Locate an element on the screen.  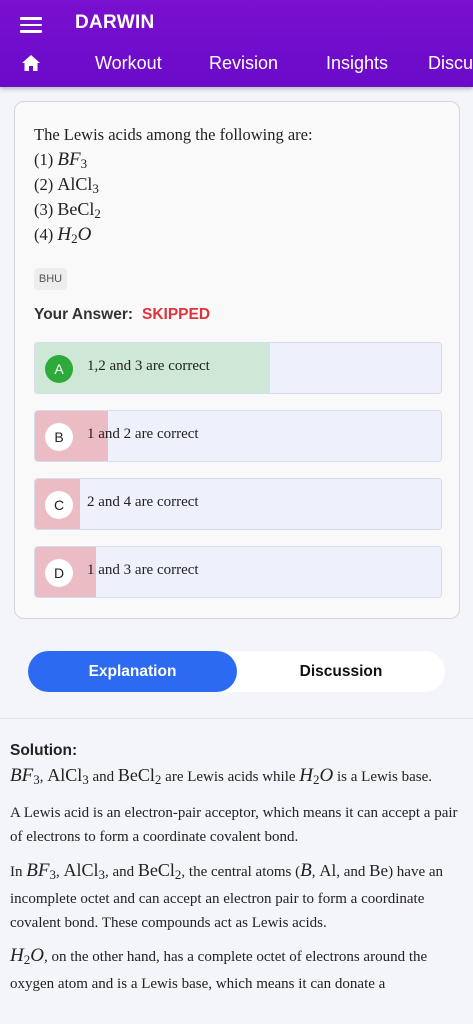
app-title: DARWIN is located at coordinates (115, 22).